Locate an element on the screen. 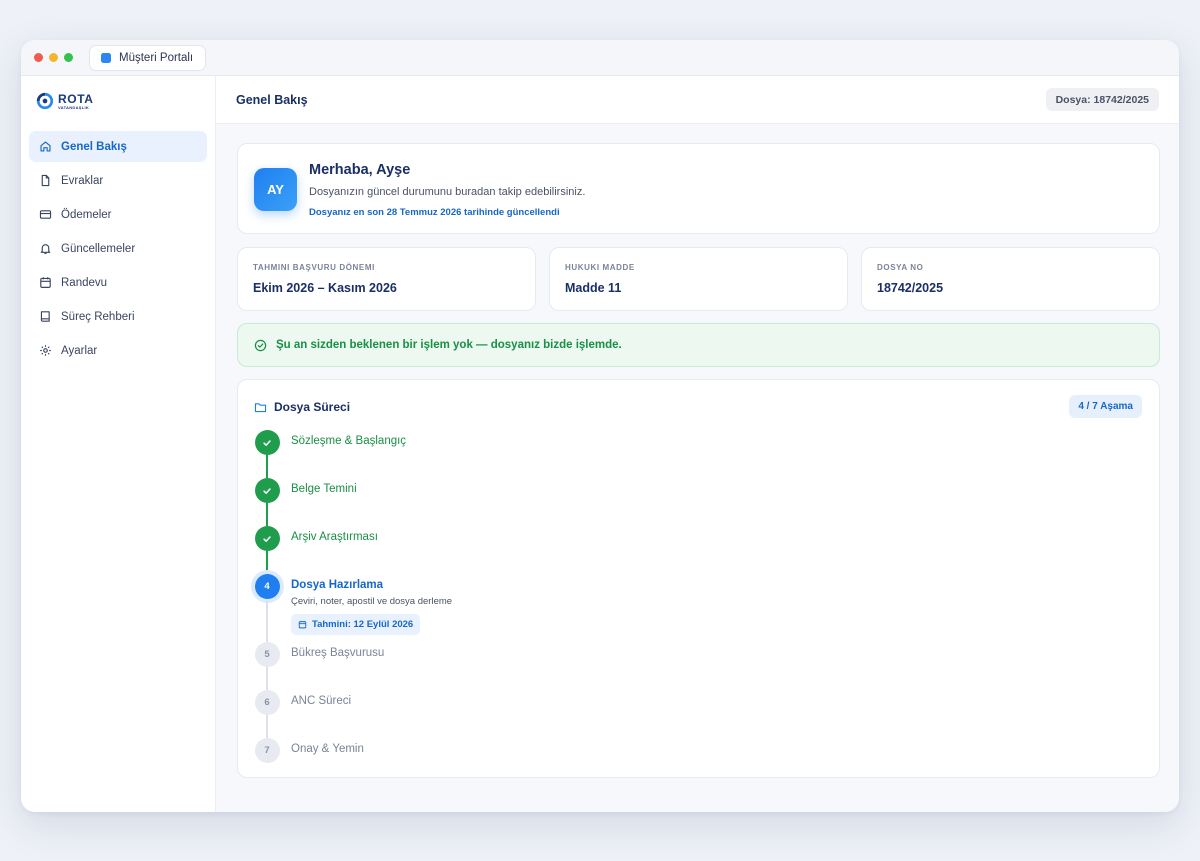  brand-logo: ROTA VATANDAŞLIK is located at coordinates (65, 101).